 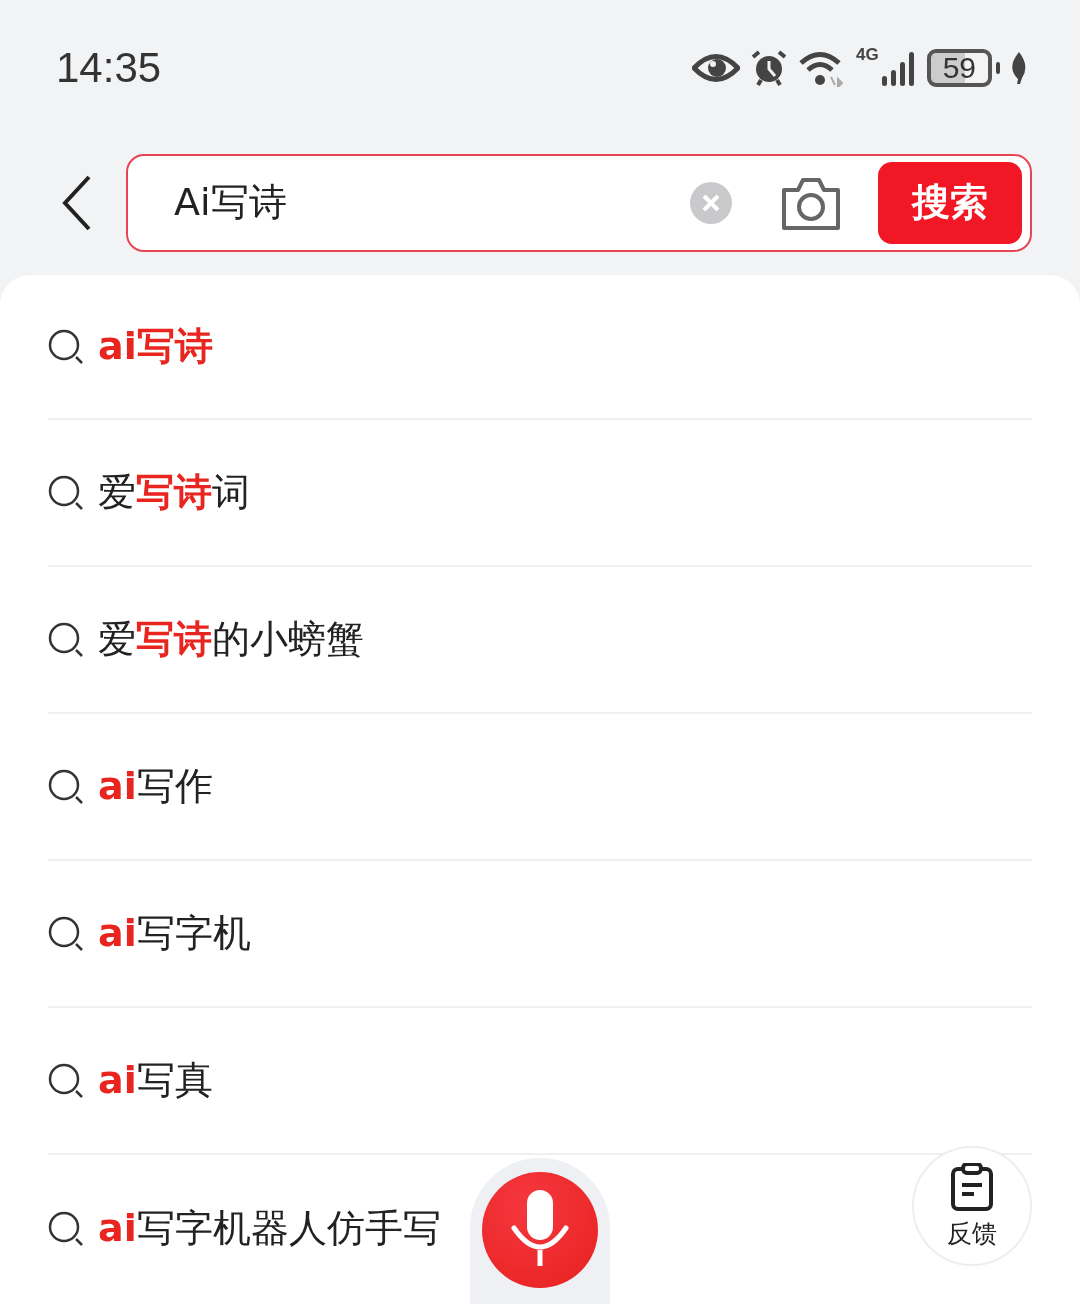 What do you see at coordinates (269, 1228) in the screenshot?
I see `suggestion-item: ai写字机器人仿手写` at bounding box center [269, 1228].